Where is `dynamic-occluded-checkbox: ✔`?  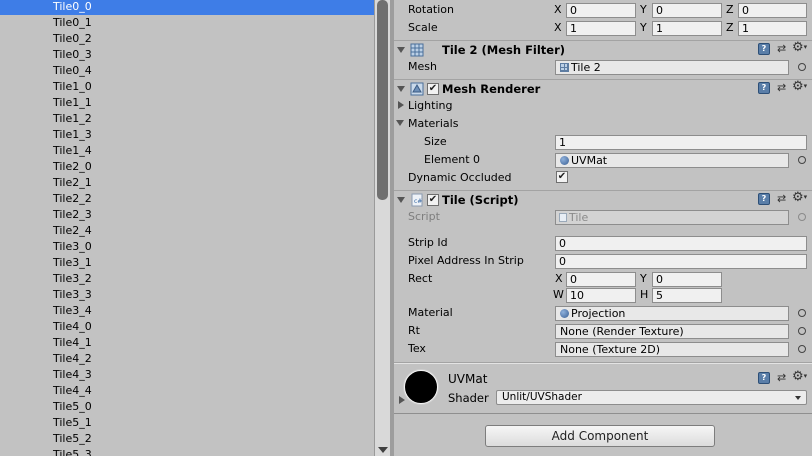
dynamic-occluded-checkbox: ✔ is located at coordinates (562, 177).